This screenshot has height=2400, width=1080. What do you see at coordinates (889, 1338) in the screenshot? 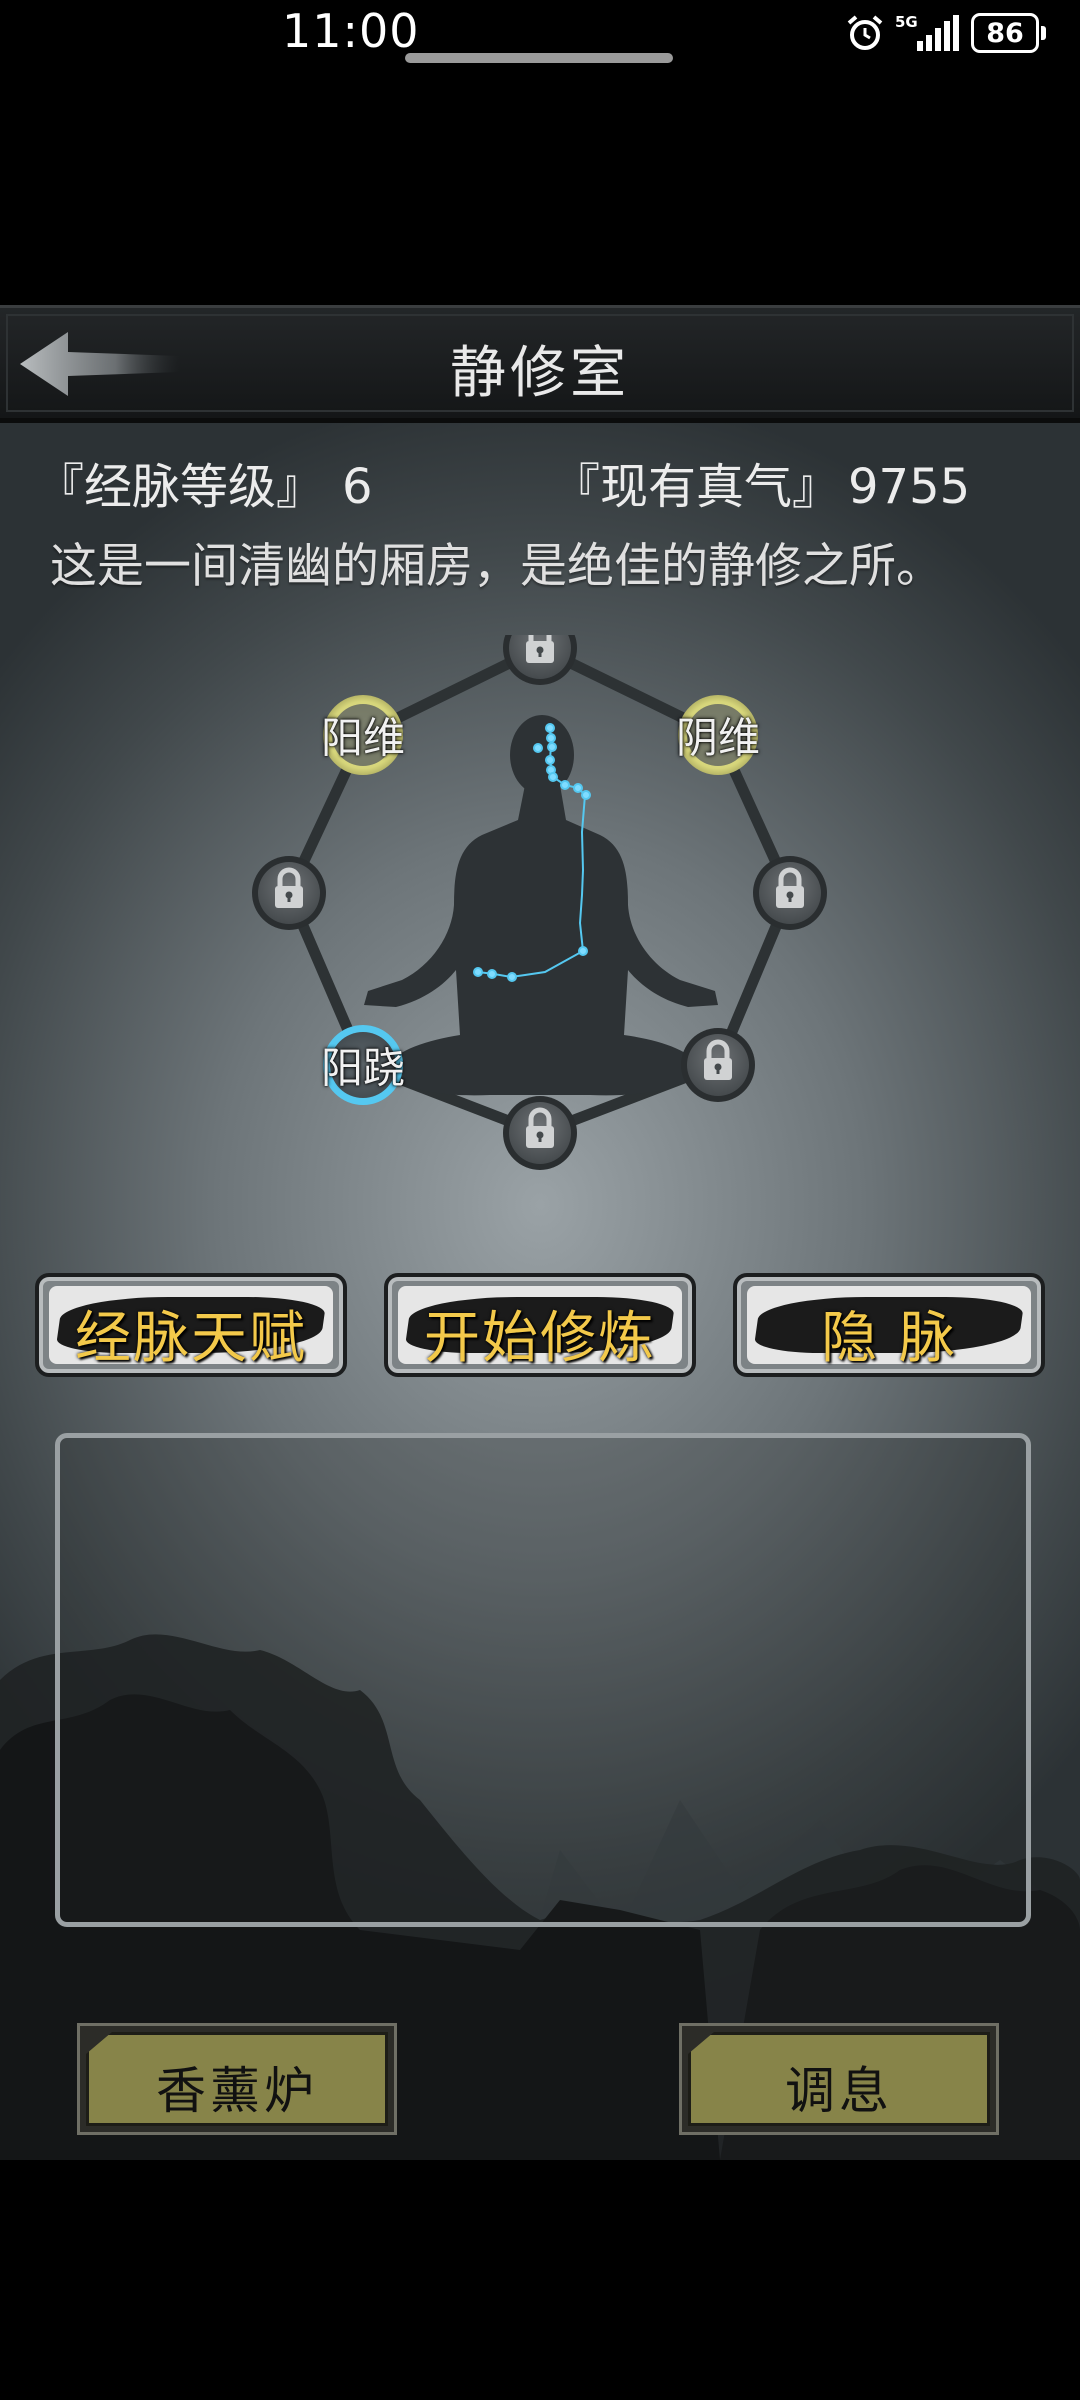
I see `hidden-meridian-label: 隐 脉` at bounding box center [889, 1338].